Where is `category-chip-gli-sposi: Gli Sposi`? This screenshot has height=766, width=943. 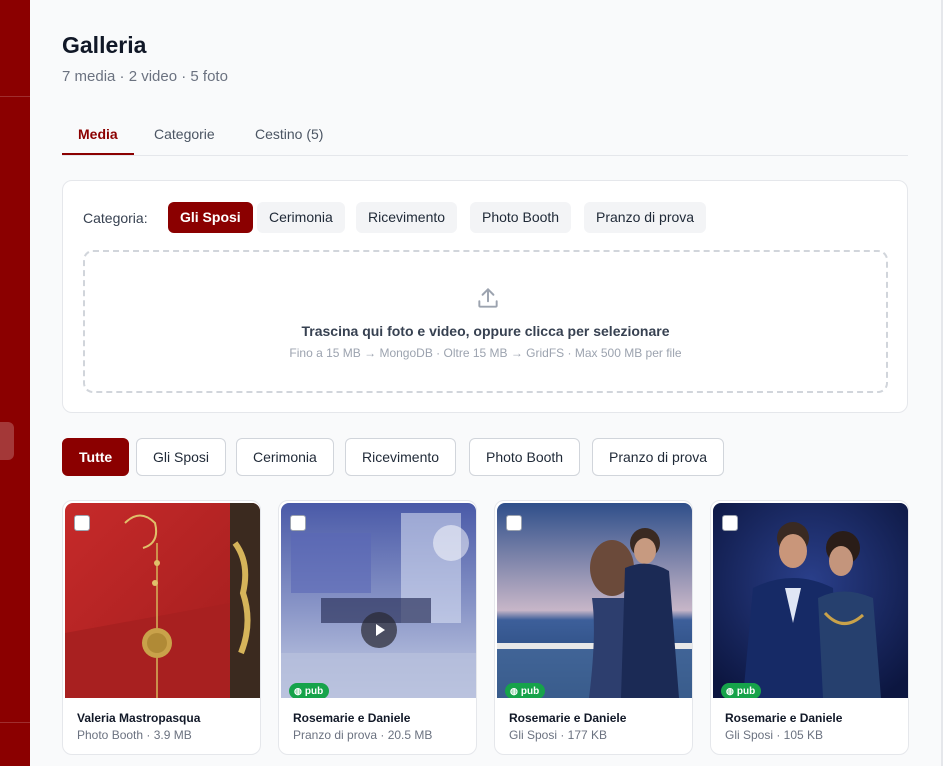 category-chip-gli-sposi: Gli Sposi is located at coordinates (210, 217).